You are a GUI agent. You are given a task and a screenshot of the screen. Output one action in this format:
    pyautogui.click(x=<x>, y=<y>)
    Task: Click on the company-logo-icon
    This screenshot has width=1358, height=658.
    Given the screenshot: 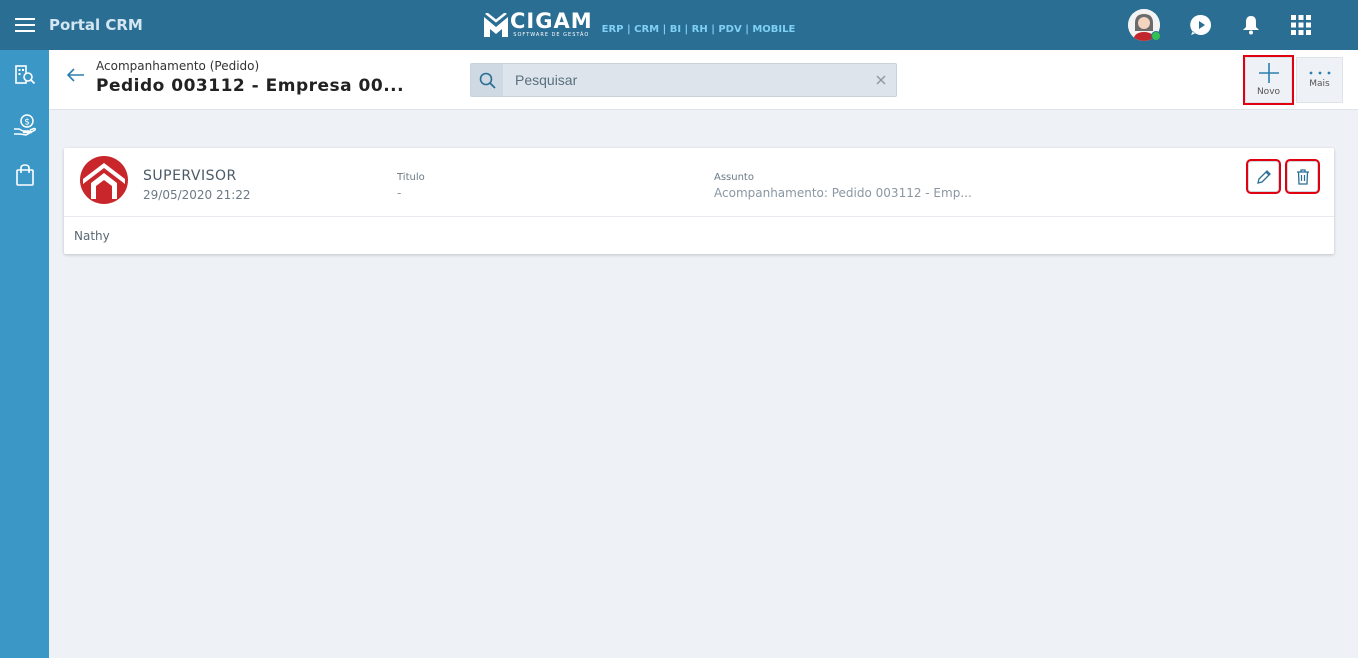 What is the action you would take?
    pyautogui.click(x=104, y=180)
    